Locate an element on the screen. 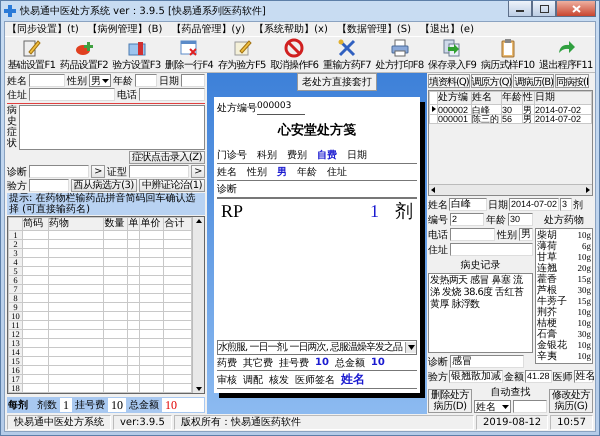  app-icon is located at coordinates (10, 11).